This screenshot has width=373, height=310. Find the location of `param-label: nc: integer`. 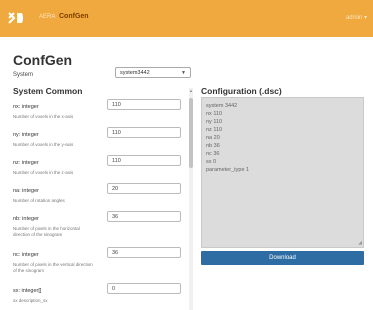

param-label: nc: integer is located at coordinates (26, 255).